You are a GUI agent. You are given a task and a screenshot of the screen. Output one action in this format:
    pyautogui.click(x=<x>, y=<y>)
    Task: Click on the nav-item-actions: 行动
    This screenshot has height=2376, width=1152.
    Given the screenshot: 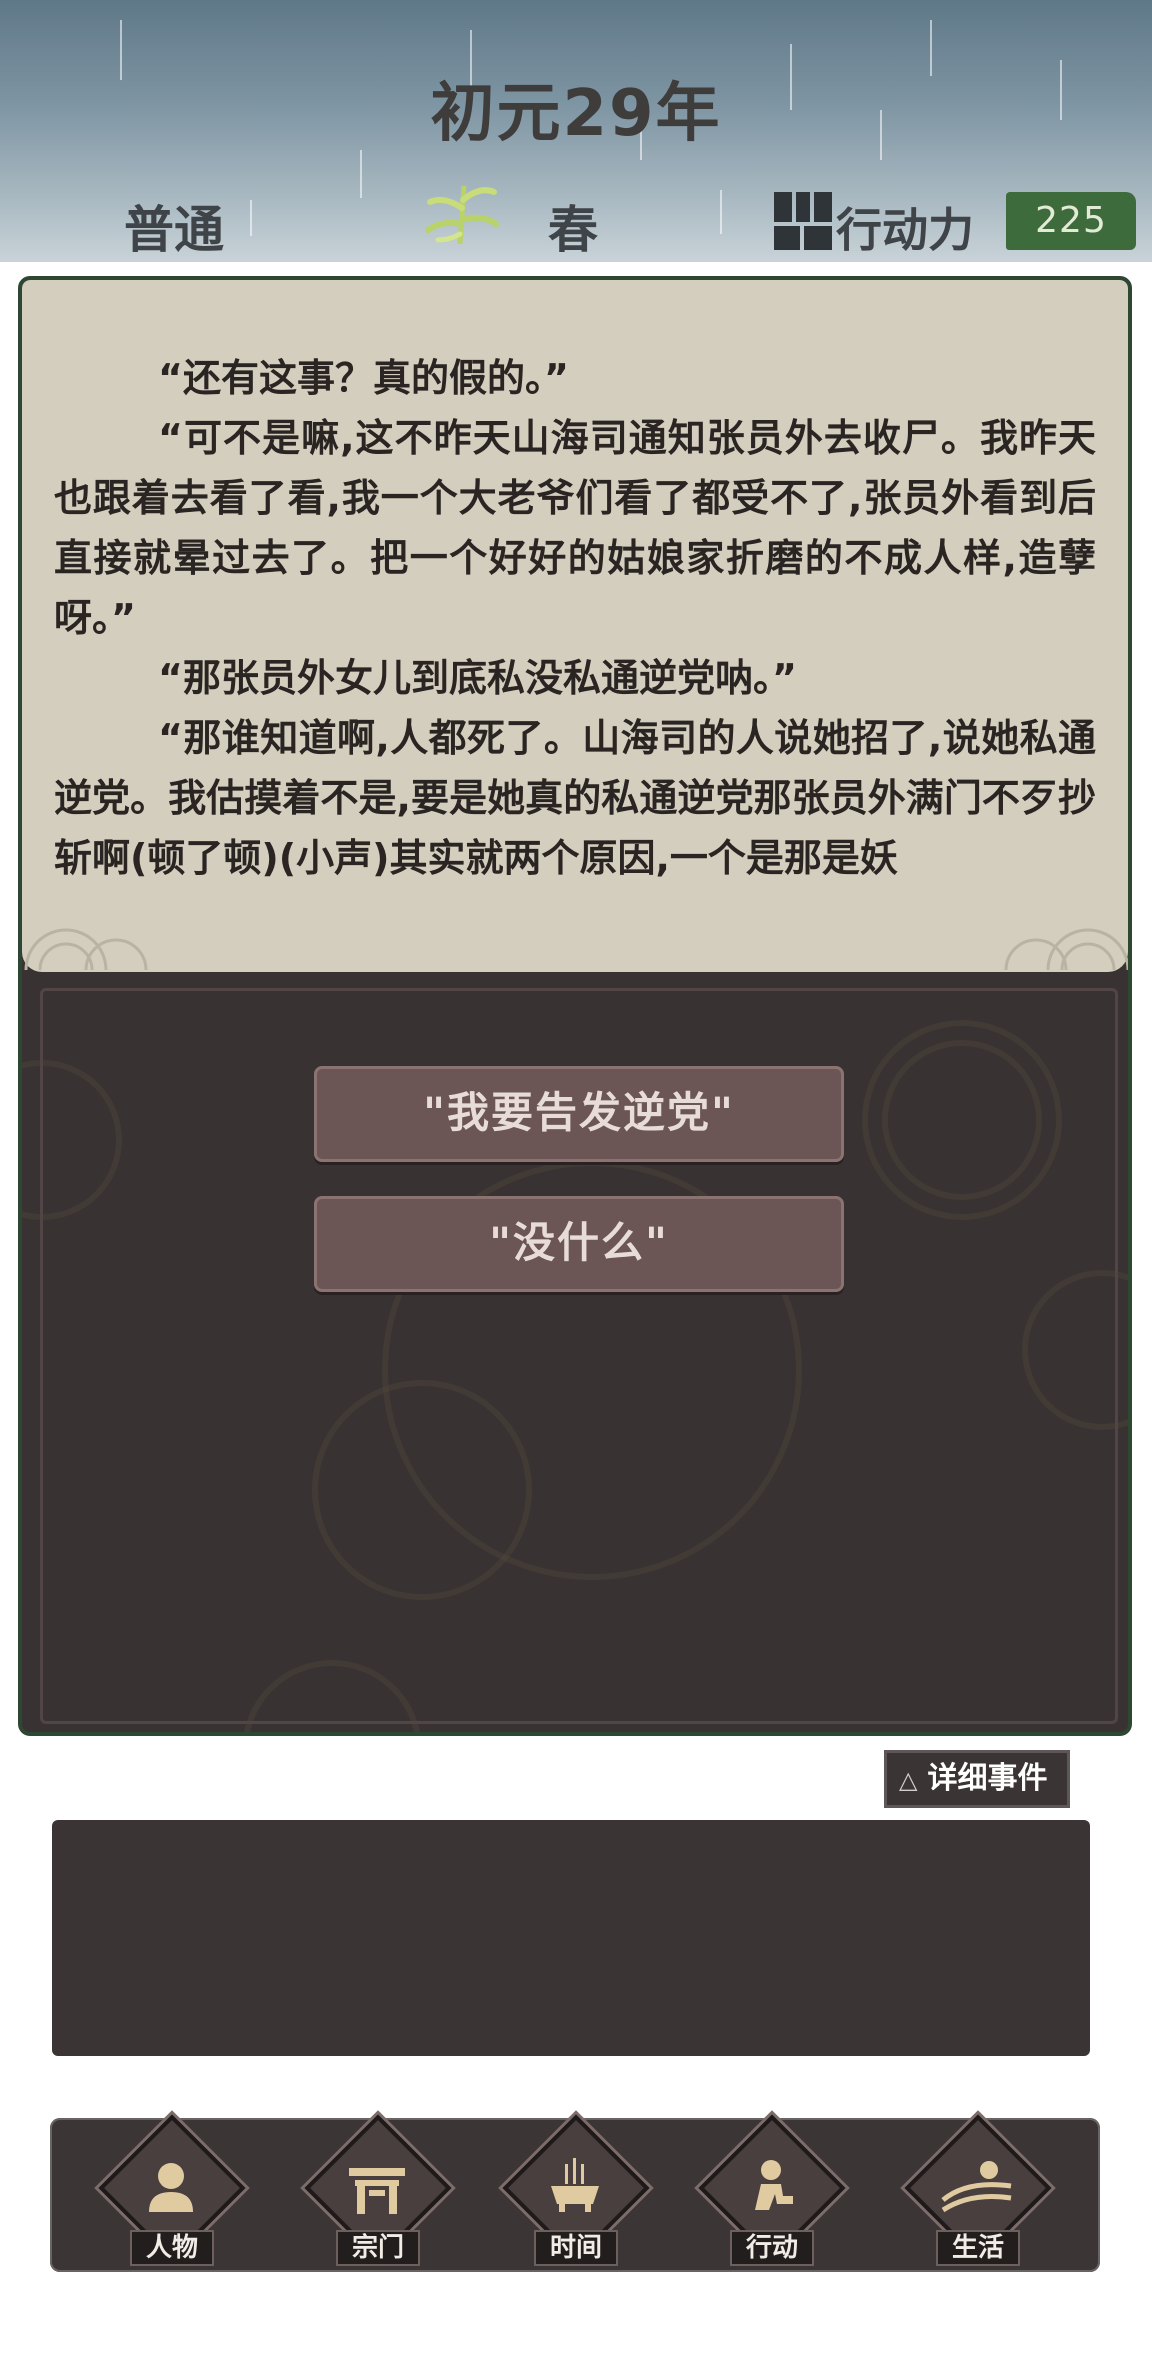 What is the action you would take?
    pyautogui.click(x=771, y=2193)
    